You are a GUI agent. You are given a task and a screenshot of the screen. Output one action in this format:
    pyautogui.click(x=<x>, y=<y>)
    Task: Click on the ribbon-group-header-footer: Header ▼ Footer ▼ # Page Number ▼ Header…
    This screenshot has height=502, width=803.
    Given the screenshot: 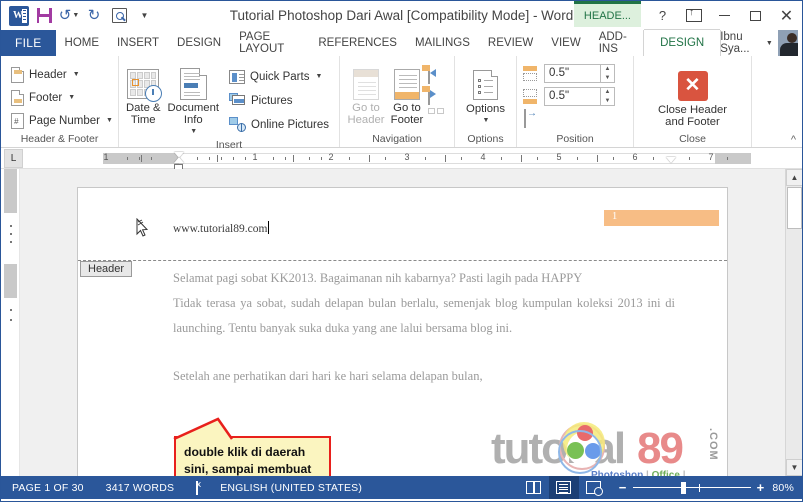 What is the action you would take?
    pyautogui.click(x=60, y=101)
    